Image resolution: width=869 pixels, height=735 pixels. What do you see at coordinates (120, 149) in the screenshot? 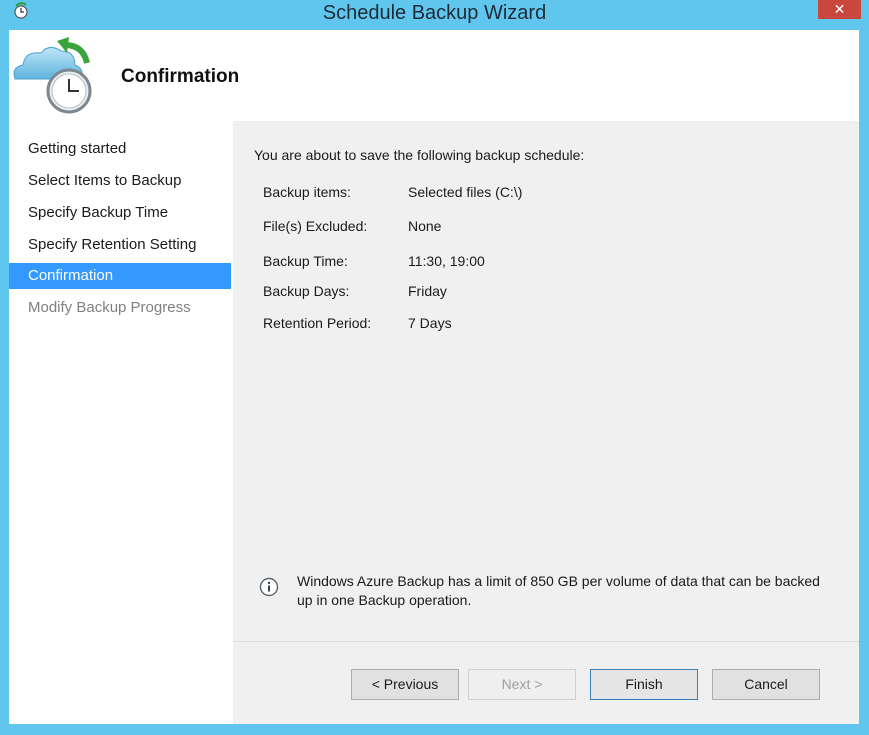
I see `nav-item-getting-started: Getting started` at bounding box center [120, 149].